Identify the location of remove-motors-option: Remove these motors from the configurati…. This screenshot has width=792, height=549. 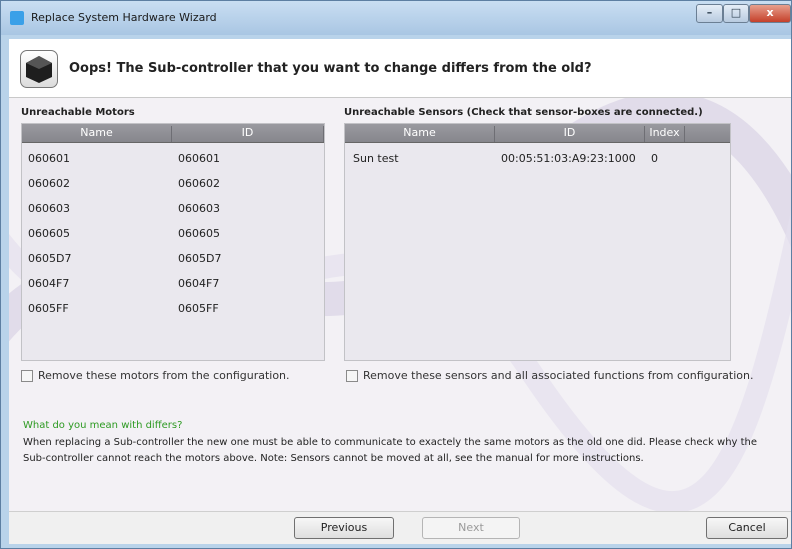
(155, 375).